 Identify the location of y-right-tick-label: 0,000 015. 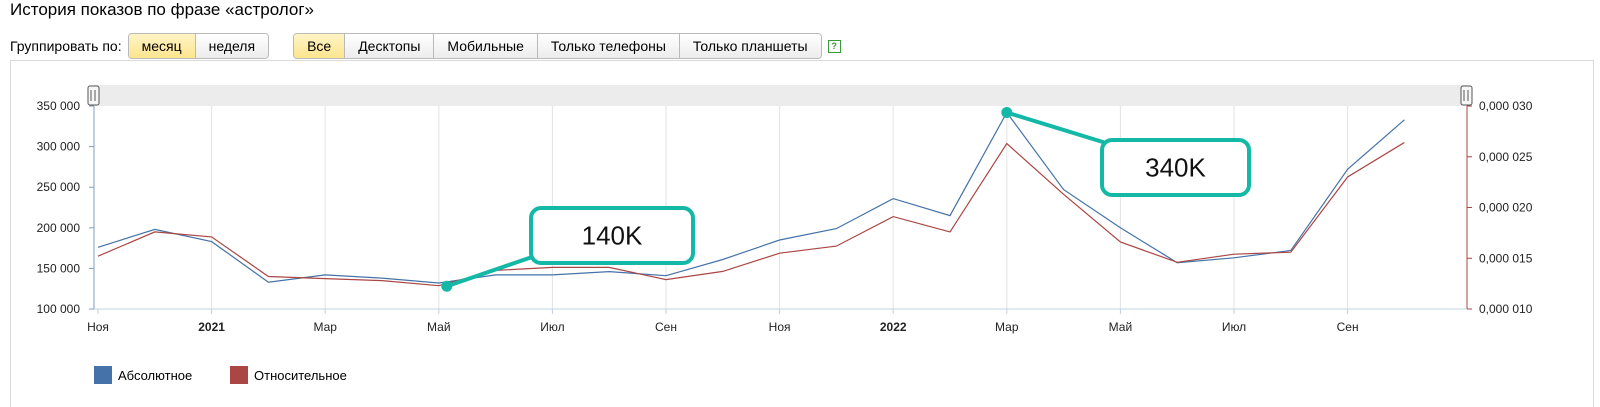
(1506, 258).